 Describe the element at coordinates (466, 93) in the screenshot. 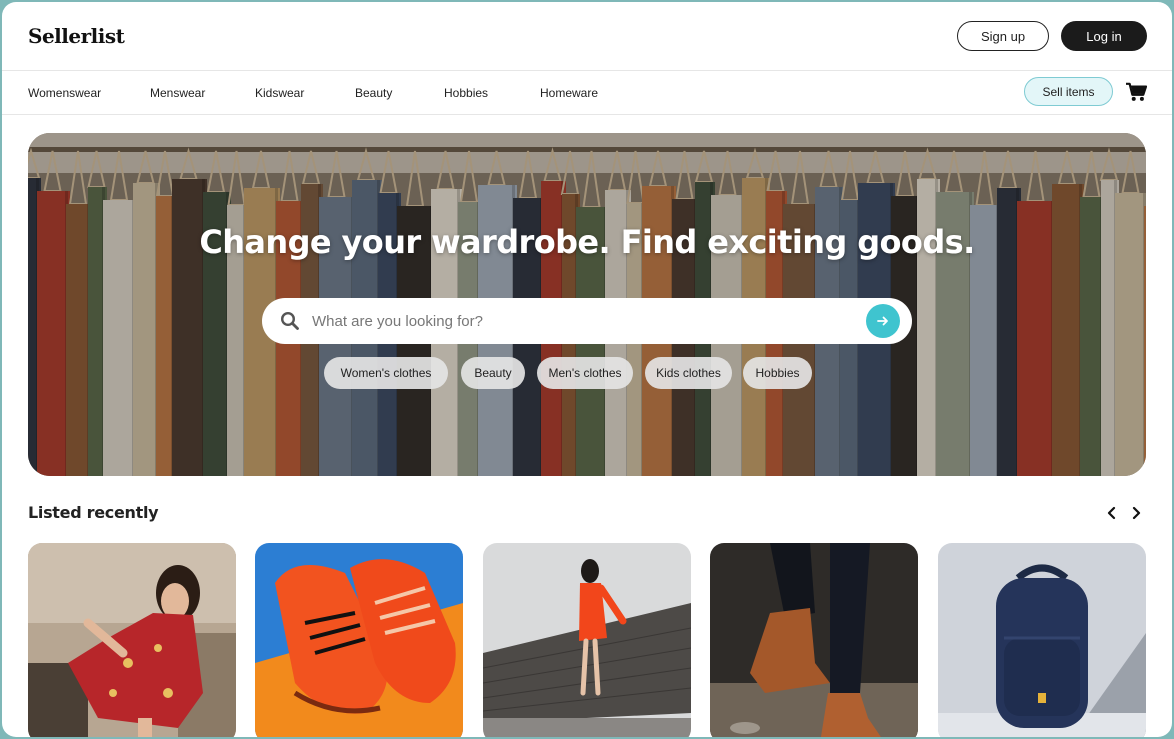

I see `nav-item-hobbies: Hobbies` at that location.